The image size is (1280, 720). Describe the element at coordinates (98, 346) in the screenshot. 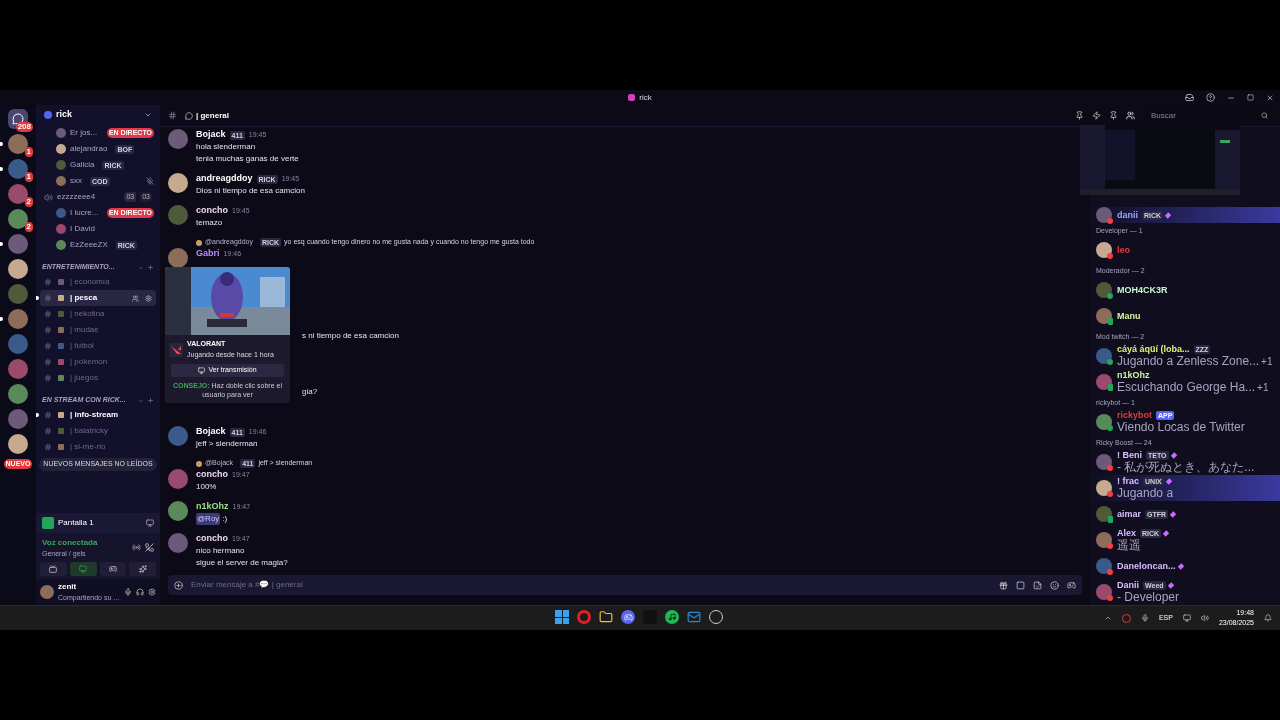

I see `channel-item: | futbol` at that location.